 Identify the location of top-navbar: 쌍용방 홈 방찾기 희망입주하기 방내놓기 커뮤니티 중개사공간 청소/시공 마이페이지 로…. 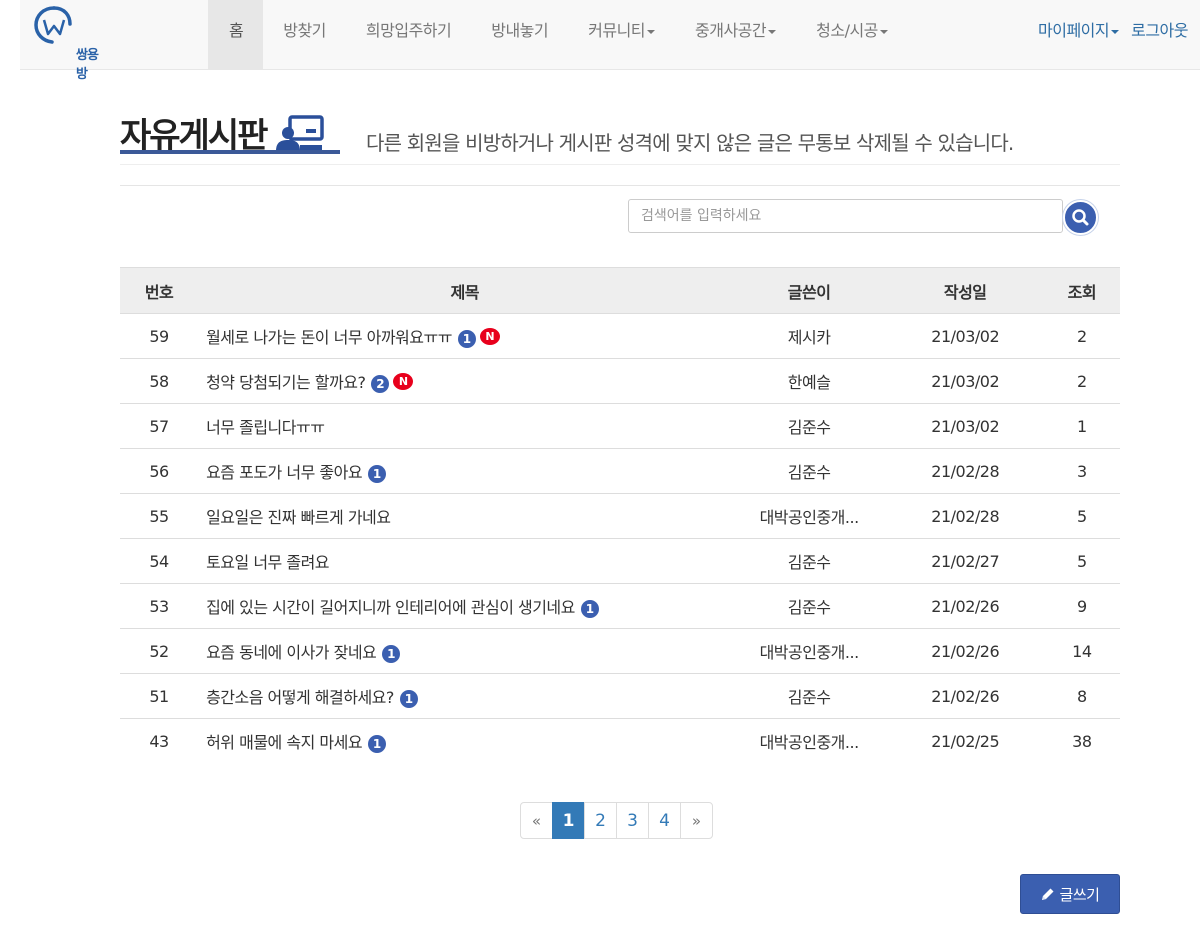
(610, 41).